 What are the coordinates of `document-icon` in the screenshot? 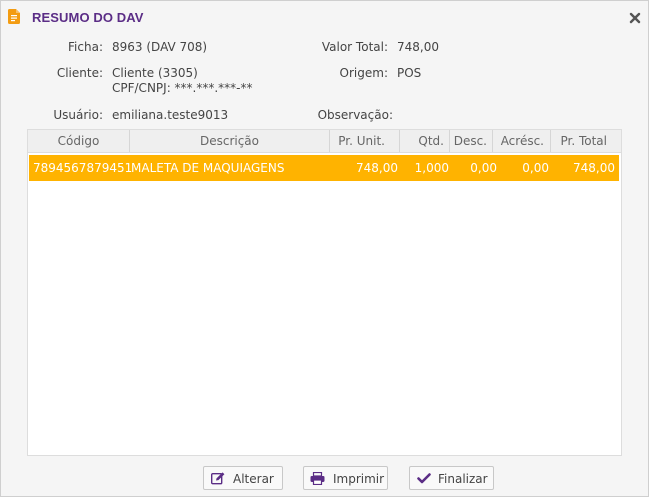 It's located at (14, 16).